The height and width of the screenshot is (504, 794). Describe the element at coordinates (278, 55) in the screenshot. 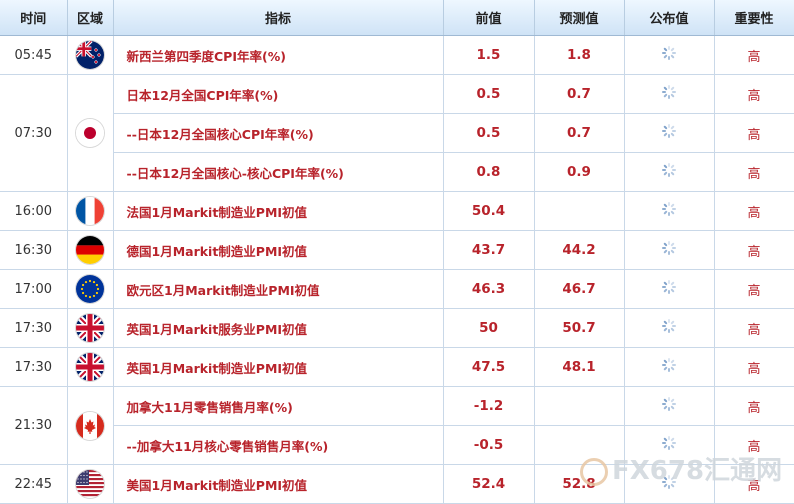

I see `row-indicator: 新西兰第四季度CPI年率(%)` at that location.